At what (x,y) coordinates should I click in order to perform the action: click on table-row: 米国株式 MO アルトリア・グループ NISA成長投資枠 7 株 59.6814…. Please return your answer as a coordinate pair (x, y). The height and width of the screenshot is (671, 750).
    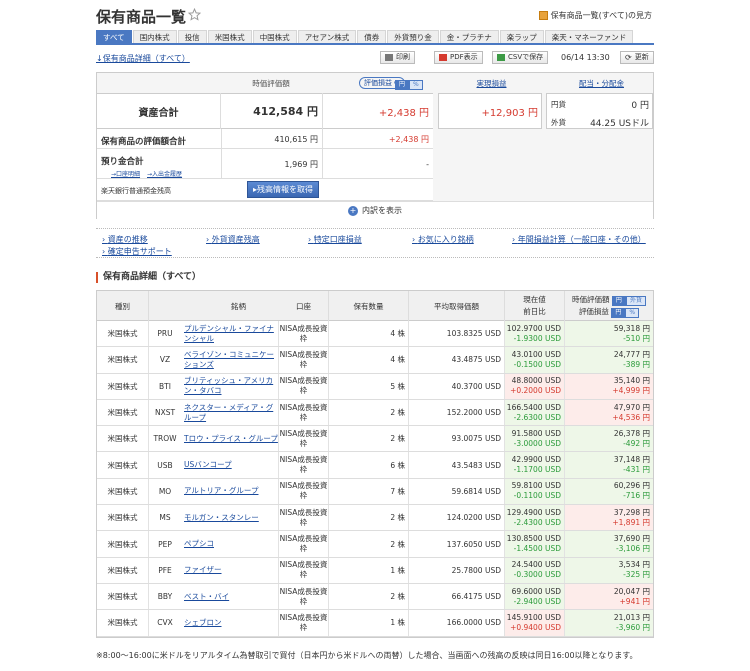
    Looking at the image, I should click on (375, 492).